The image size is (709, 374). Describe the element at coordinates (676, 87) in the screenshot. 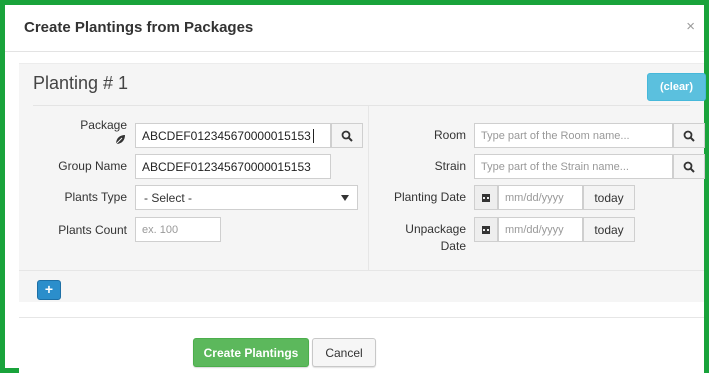

I see `clear-button: (clear)` at that location.